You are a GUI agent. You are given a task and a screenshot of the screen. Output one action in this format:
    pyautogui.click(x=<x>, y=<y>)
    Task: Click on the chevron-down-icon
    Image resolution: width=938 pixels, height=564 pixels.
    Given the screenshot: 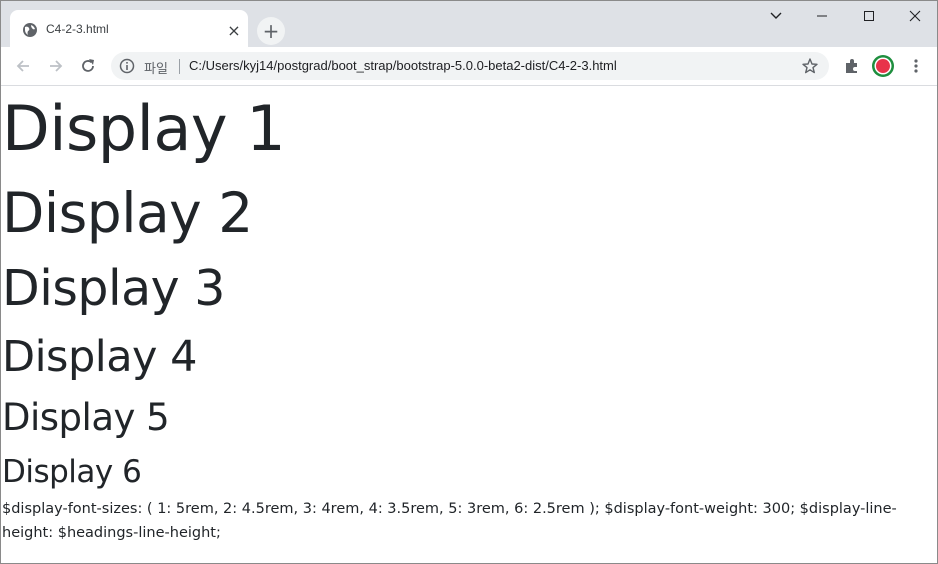 What is the action you would take?
    pyautogui.click(x=776, y=15)
    